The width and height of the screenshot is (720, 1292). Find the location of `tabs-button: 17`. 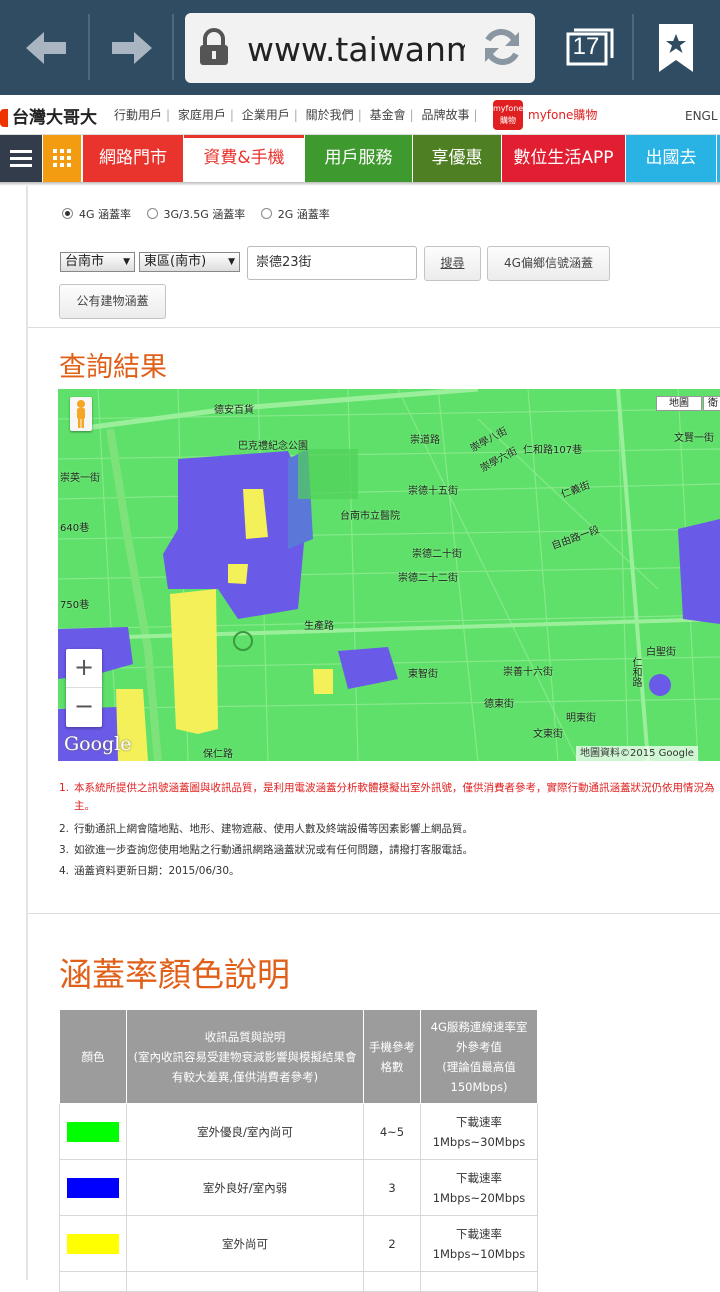

tabs-button: 17 is located at coordinates (590, 48).